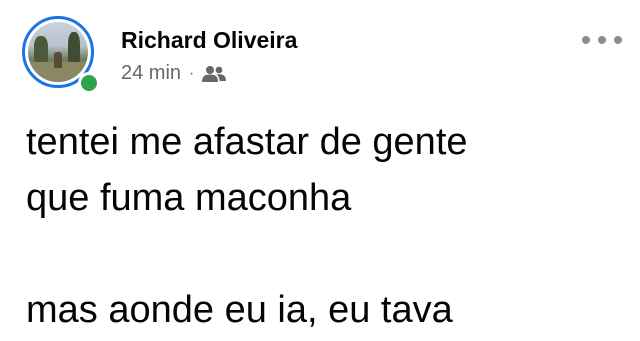 This screenshot has width=640, height=341. What do you see at coordinates (58, 52) in the screenshot?
I see `profile-photo` at bounding box center [58, 52].